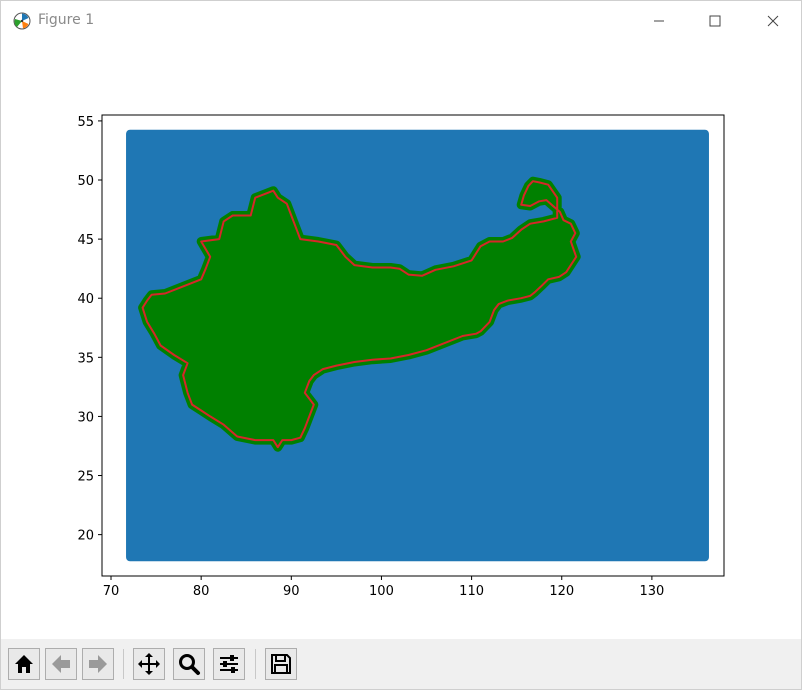 This screenshot has height=690, width=802. I want to click on y-tick-label: 40, so click(85, 299).